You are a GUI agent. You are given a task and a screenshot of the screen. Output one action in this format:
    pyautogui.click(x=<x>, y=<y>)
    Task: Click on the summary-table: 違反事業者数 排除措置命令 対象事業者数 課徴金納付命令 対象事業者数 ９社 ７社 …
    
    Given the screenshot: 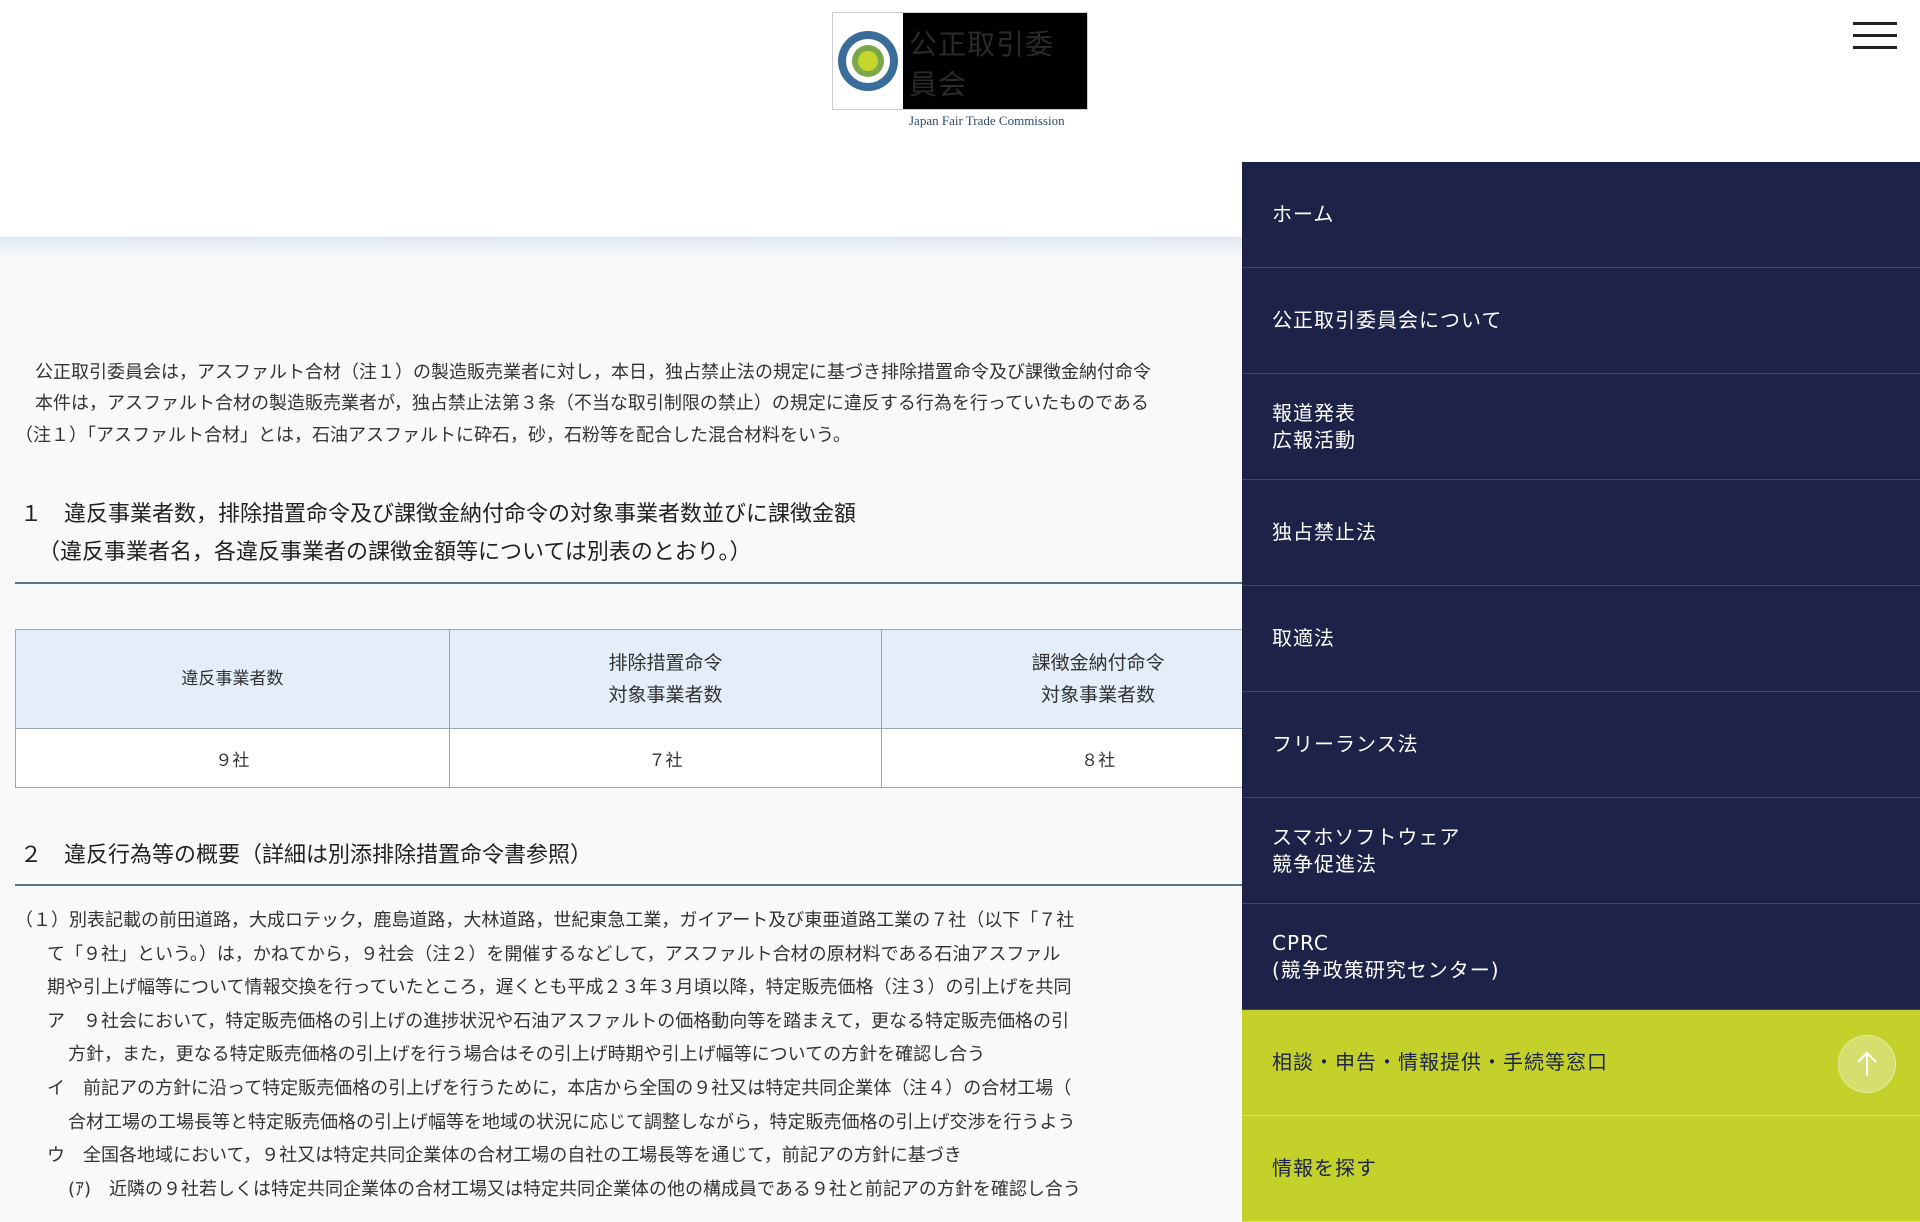 What is the action you would take?
    pyautogui.click(x=665, y=708)
    